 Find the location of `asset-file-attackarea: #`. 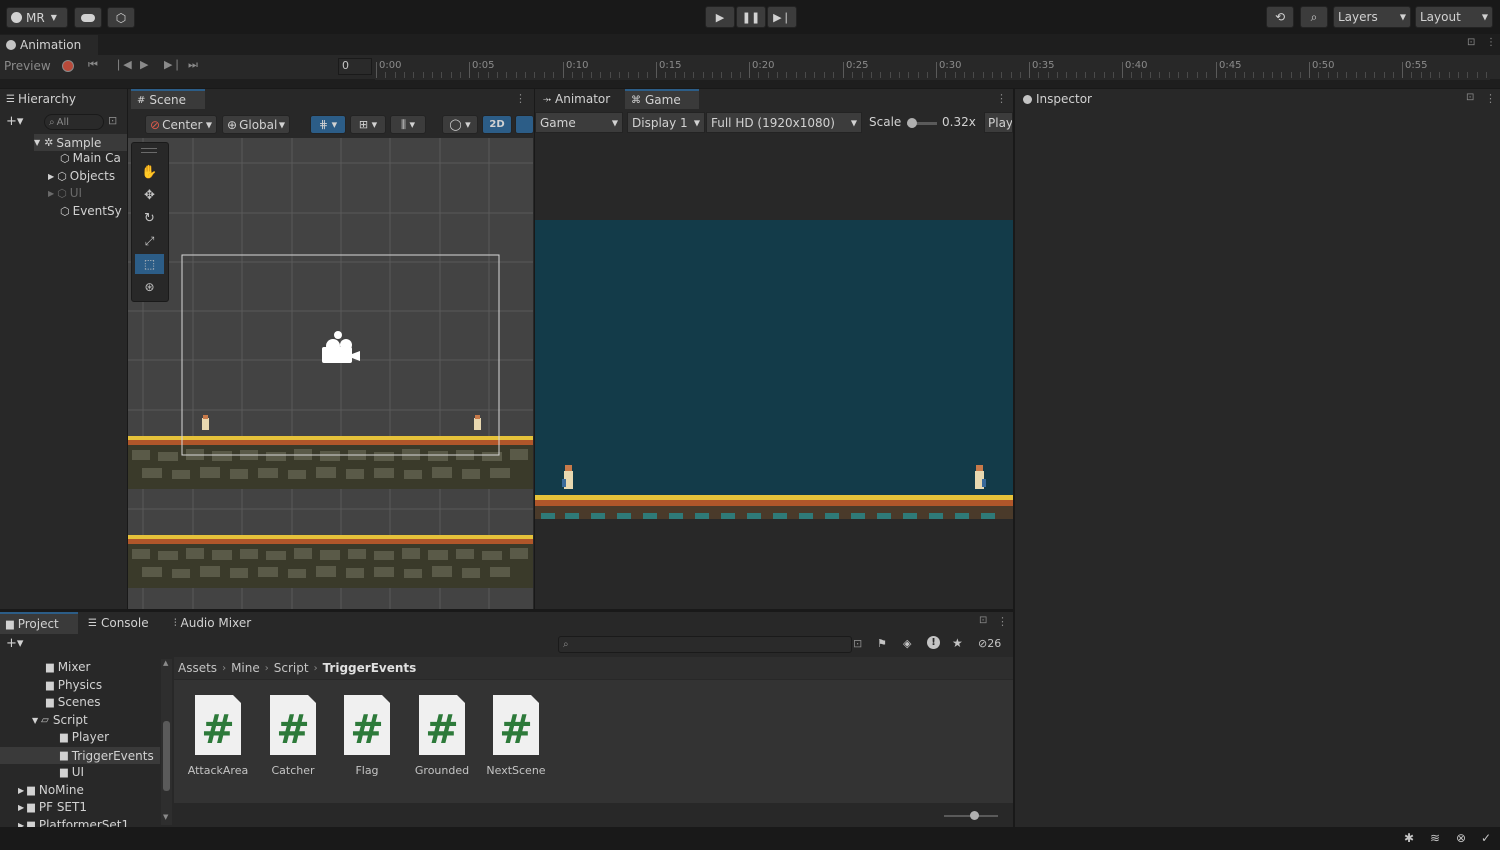

asset-file-attackarea: # is located at coordinates (218, 725).